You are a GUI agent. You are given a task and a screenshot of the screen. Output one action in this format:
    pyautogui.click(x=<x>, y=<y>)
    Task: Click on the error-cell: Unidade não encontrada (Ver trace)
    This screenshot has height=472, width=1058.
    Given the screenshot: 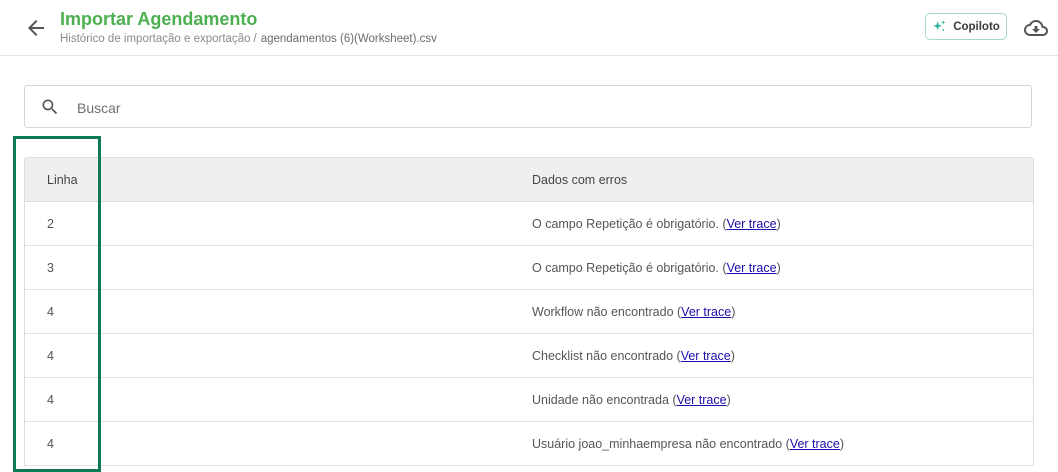 What is the action you would take?
    pyautogui.click(x=631, y=399)
    